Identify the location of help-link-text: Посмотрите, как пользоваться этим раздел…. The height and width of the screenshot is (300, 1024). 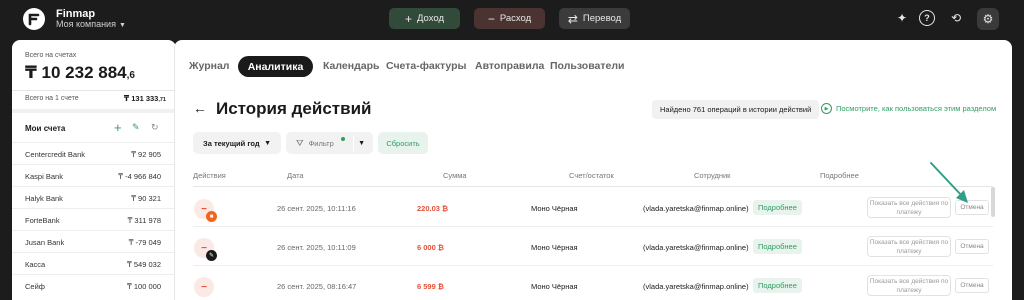
(916, 108).